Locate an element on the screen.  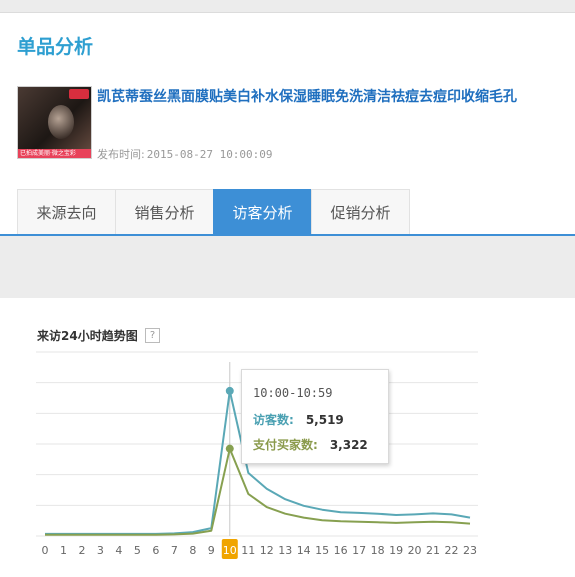
x-tick-label: 6 is located at coordinates (155, 550).